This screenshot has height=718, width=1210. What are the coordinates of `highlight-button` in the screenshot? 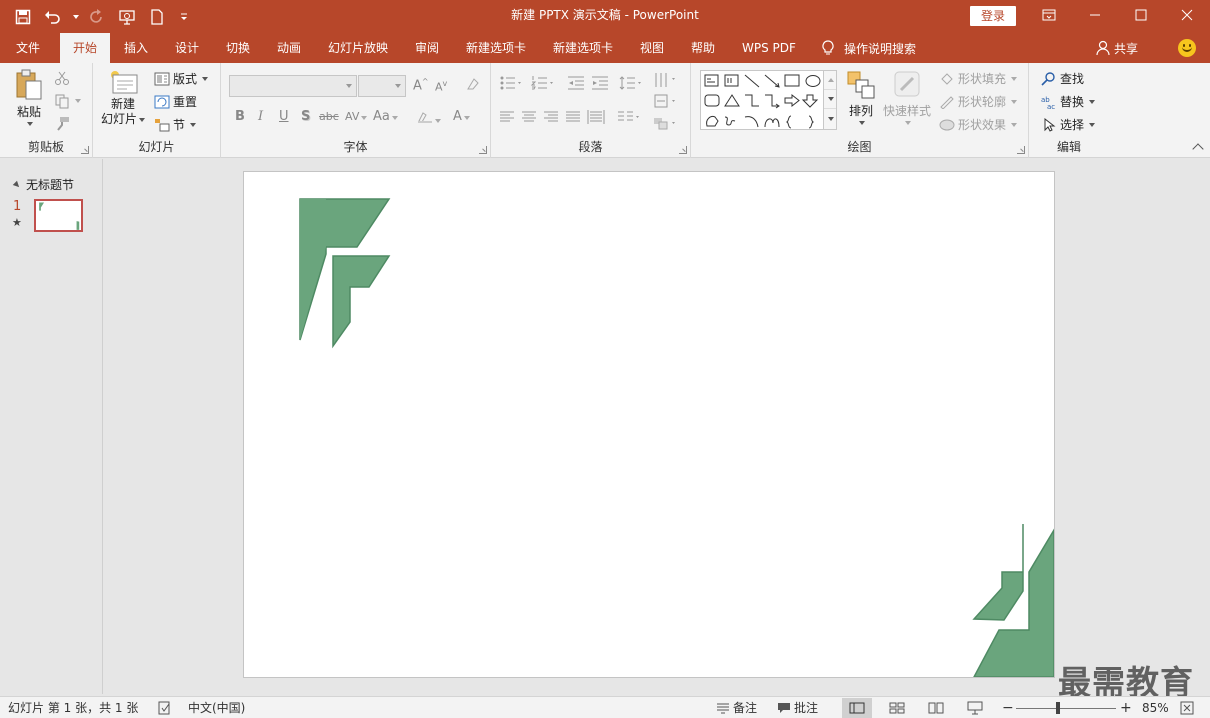 It's located at (429, 118).